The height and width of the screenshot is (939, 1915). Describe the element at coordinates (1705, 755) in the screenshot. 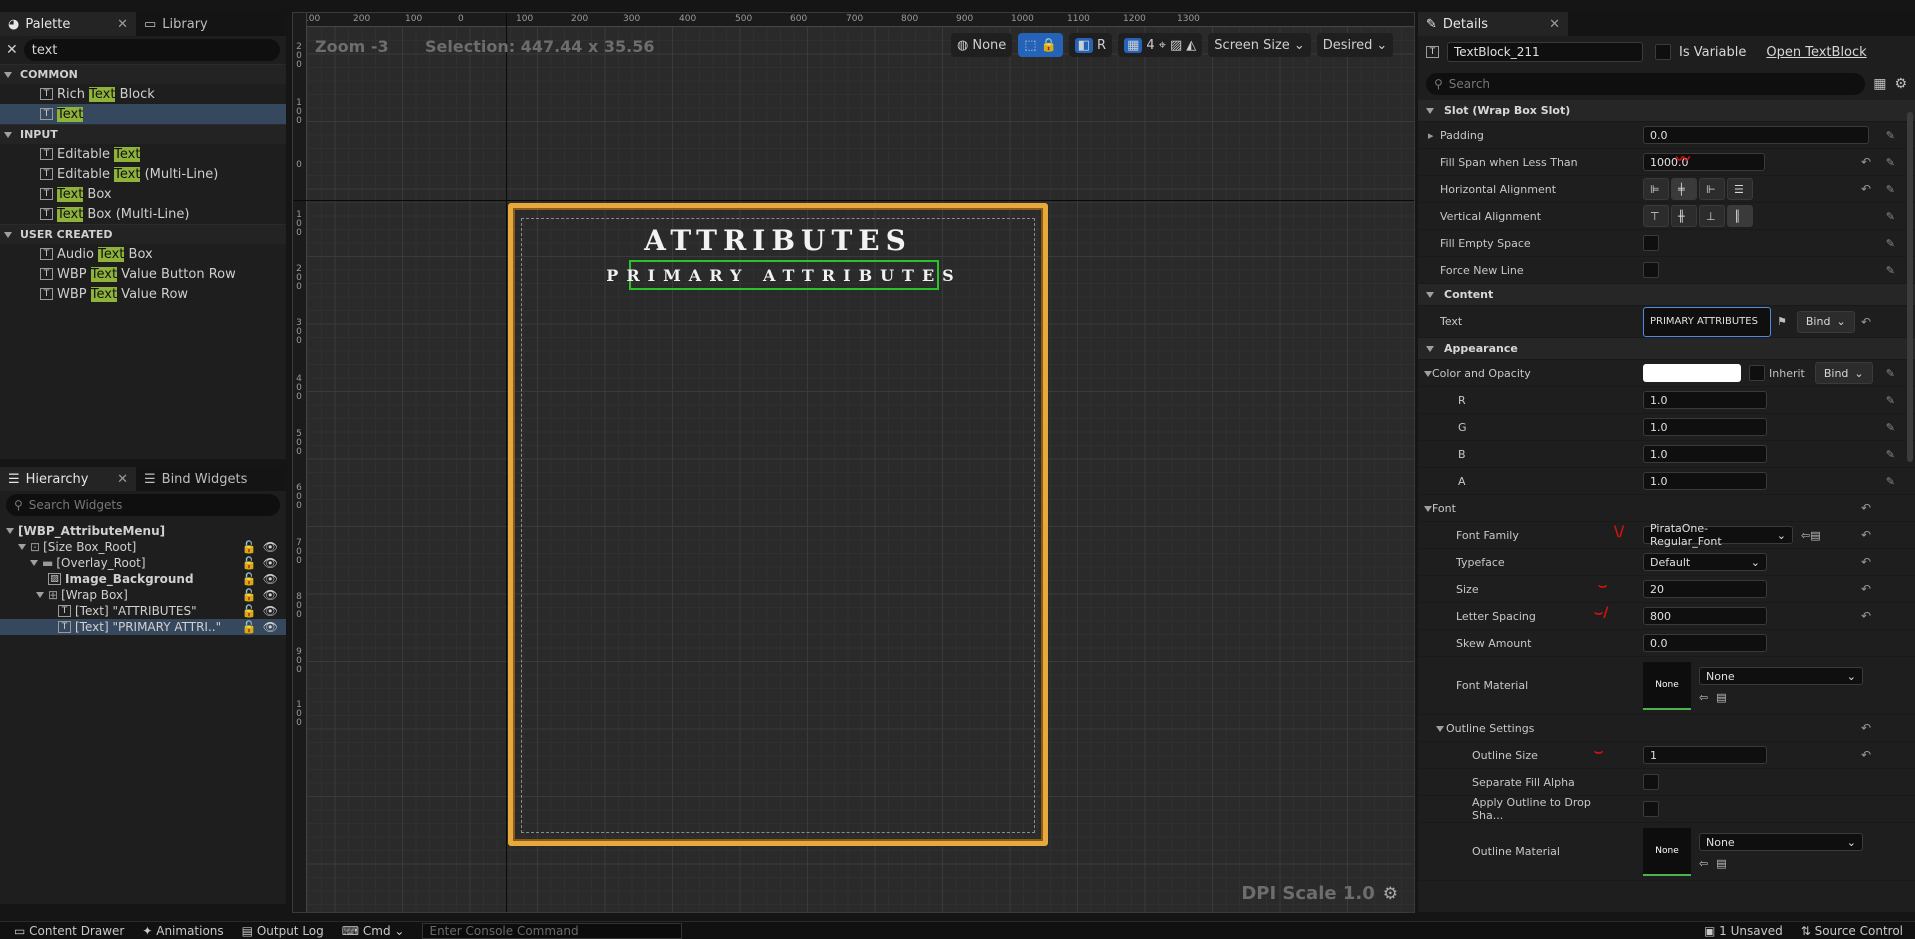

I see `outline-size-input: 1` at that location.